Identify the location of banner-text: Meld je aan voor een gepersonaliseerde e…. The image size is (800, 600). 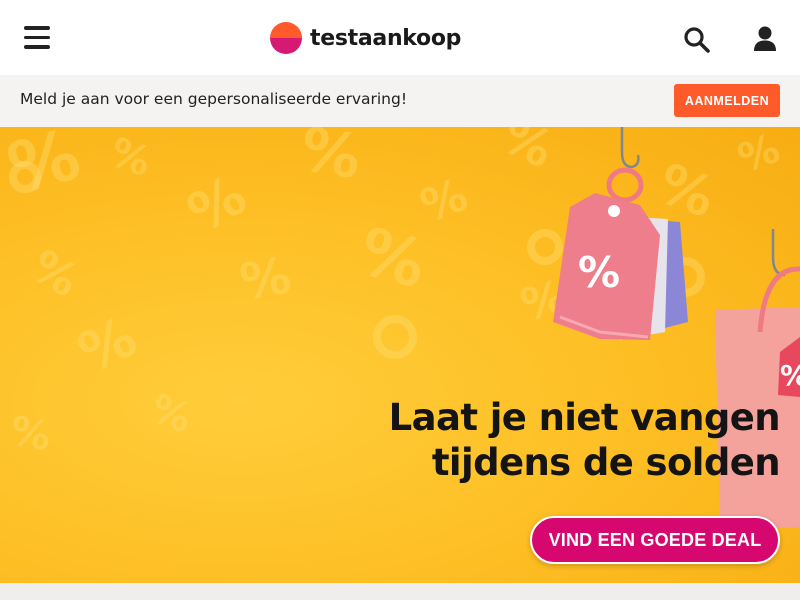
(214, 99).